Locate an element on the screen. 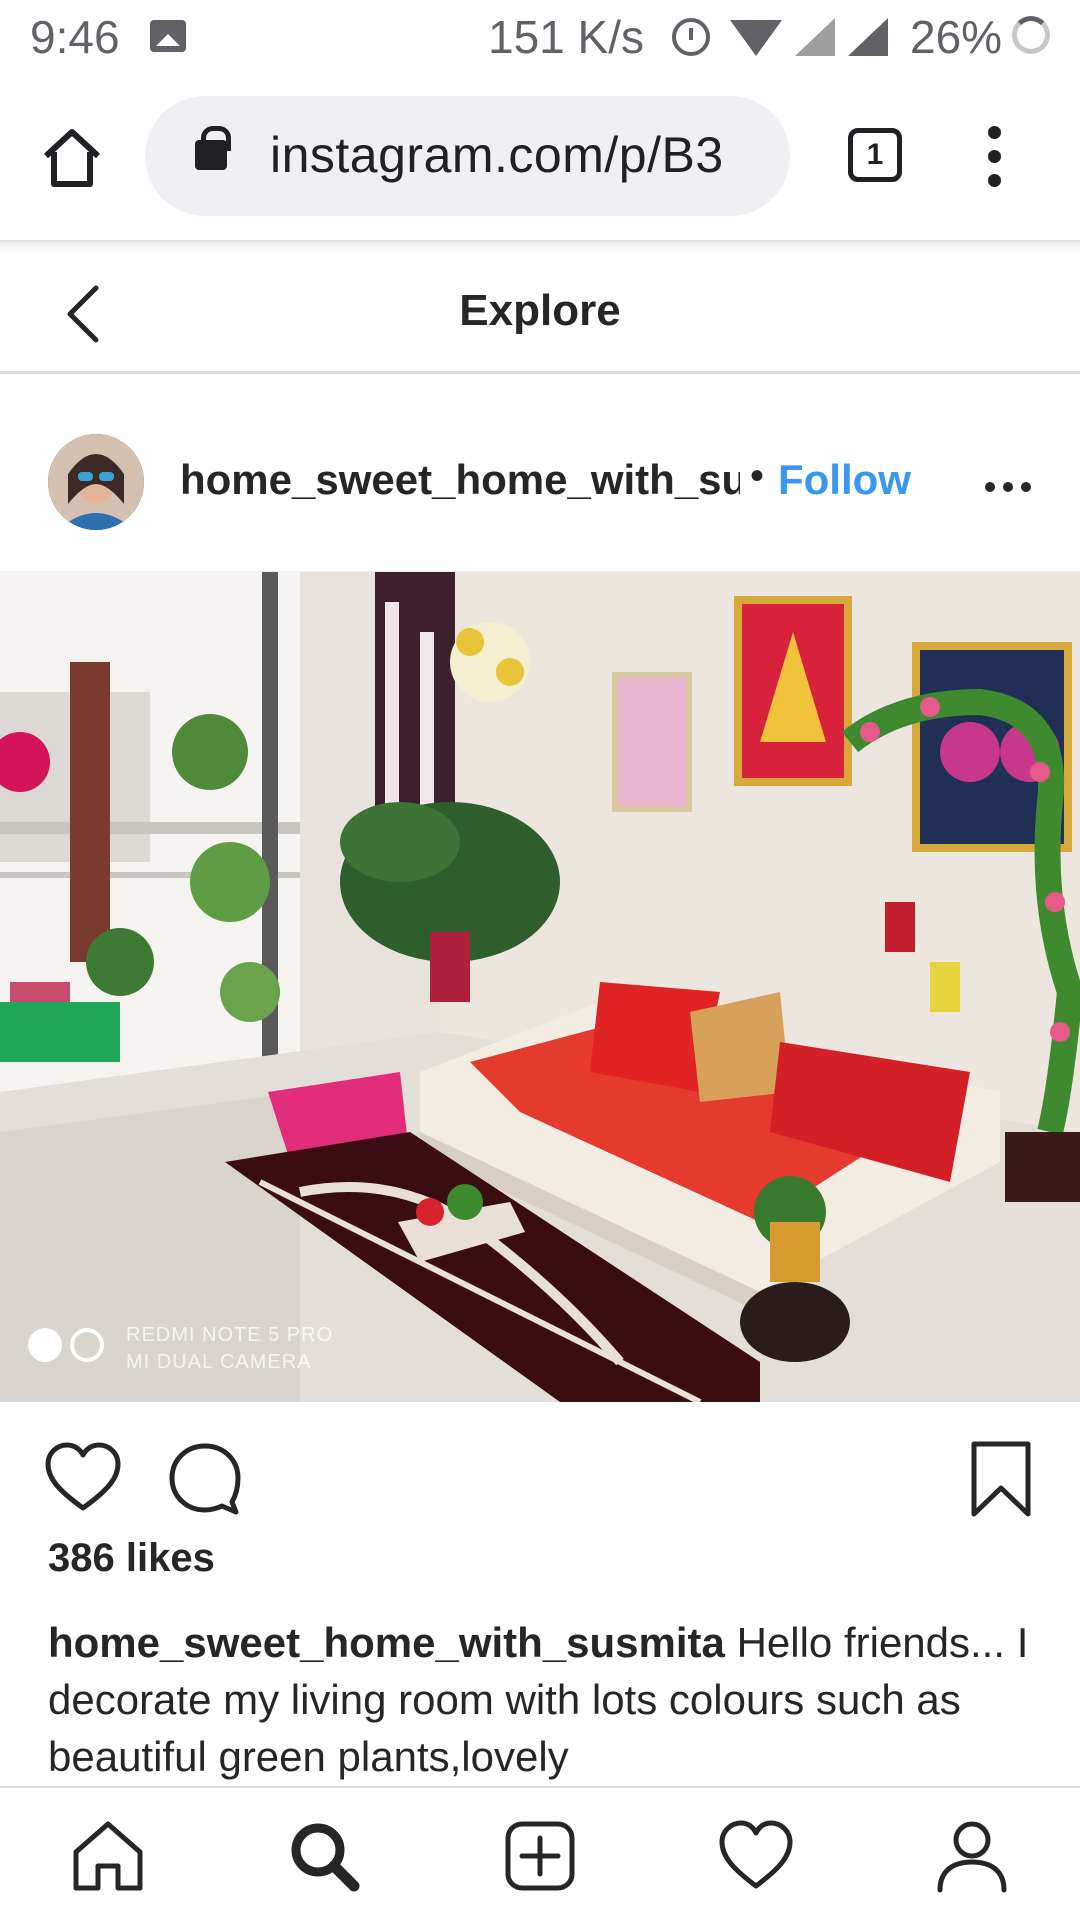 The image size is (1080, 1920). tabs-button: 1 is located at coordinates (875, 155).